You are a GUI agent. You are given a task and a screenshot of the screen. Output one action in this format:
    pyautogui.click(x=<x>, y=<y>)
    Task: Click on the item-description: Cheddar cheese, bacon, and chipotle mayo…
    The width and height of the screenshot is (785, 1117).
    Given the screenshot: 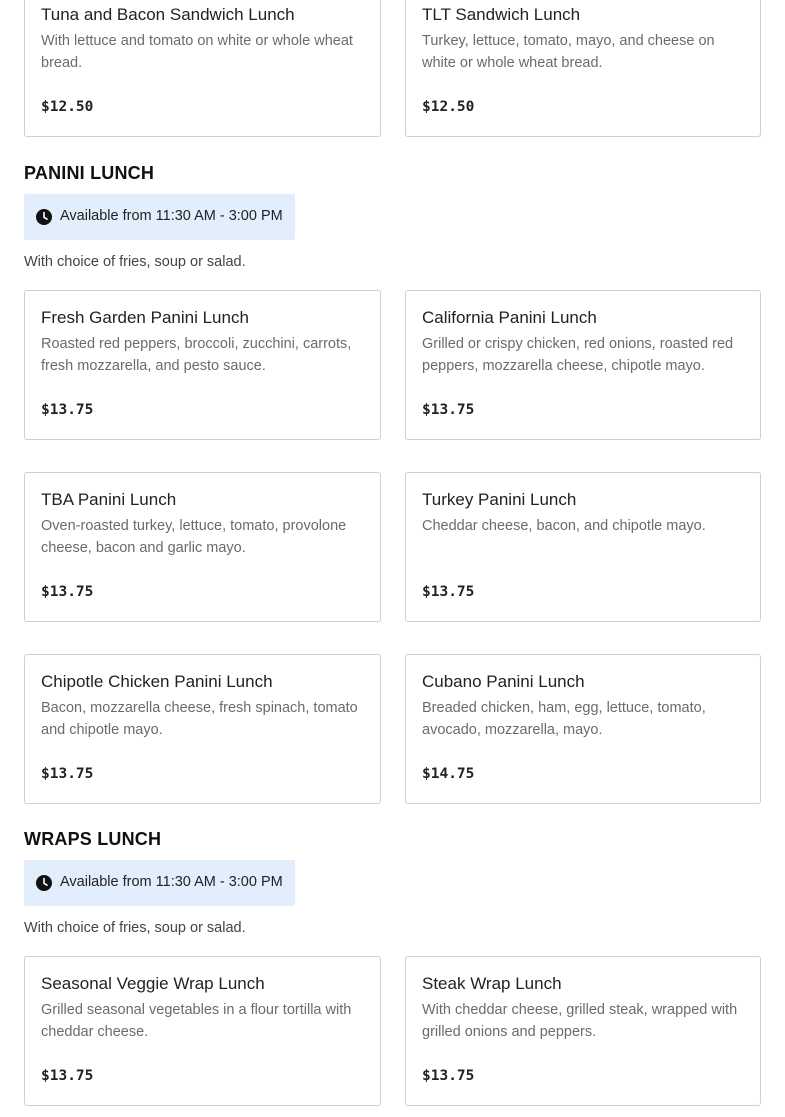 What is the action you would take?
    pyautogui.click(x=564, y=526)
    